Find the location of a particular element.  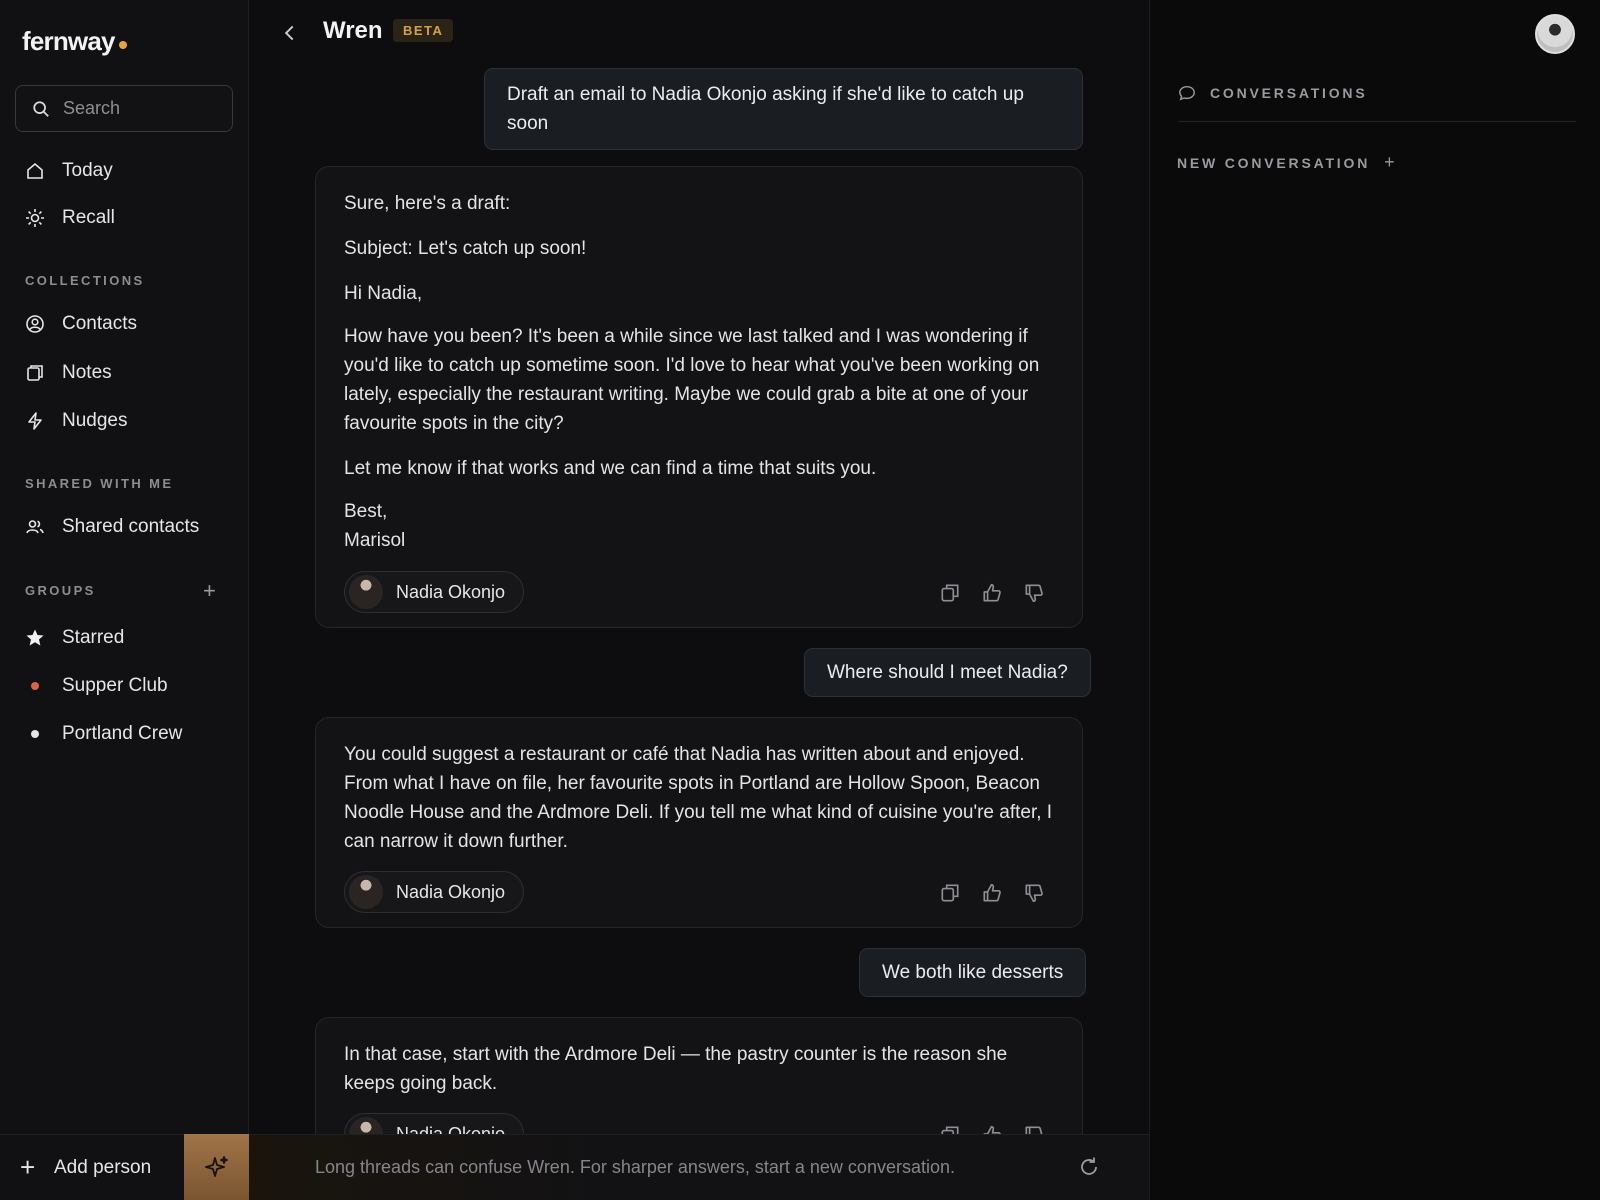

refresh-icon is located at coordinates (1089, 1167).